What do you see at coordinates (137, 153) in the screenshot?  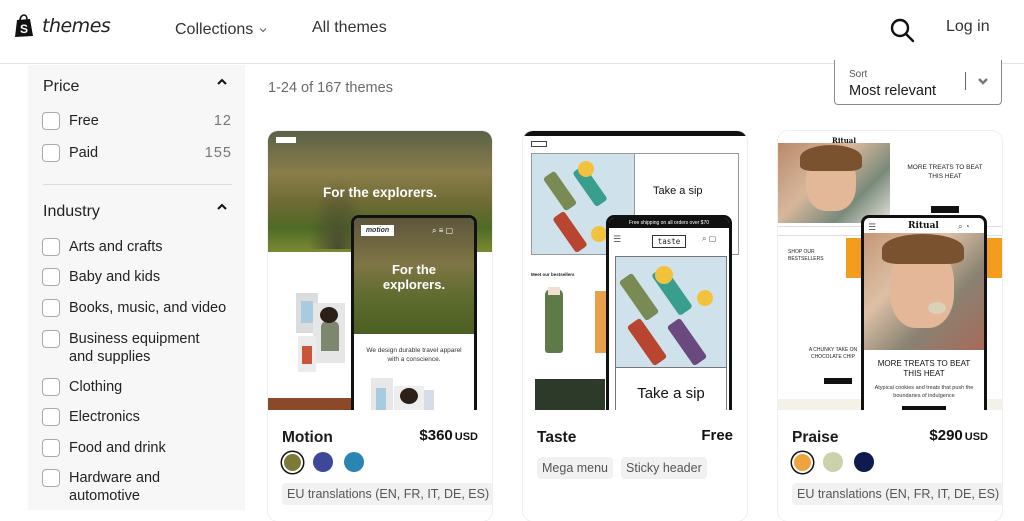 I see `filter-option-paid: Paid 155` at bounding box center [137, 153].